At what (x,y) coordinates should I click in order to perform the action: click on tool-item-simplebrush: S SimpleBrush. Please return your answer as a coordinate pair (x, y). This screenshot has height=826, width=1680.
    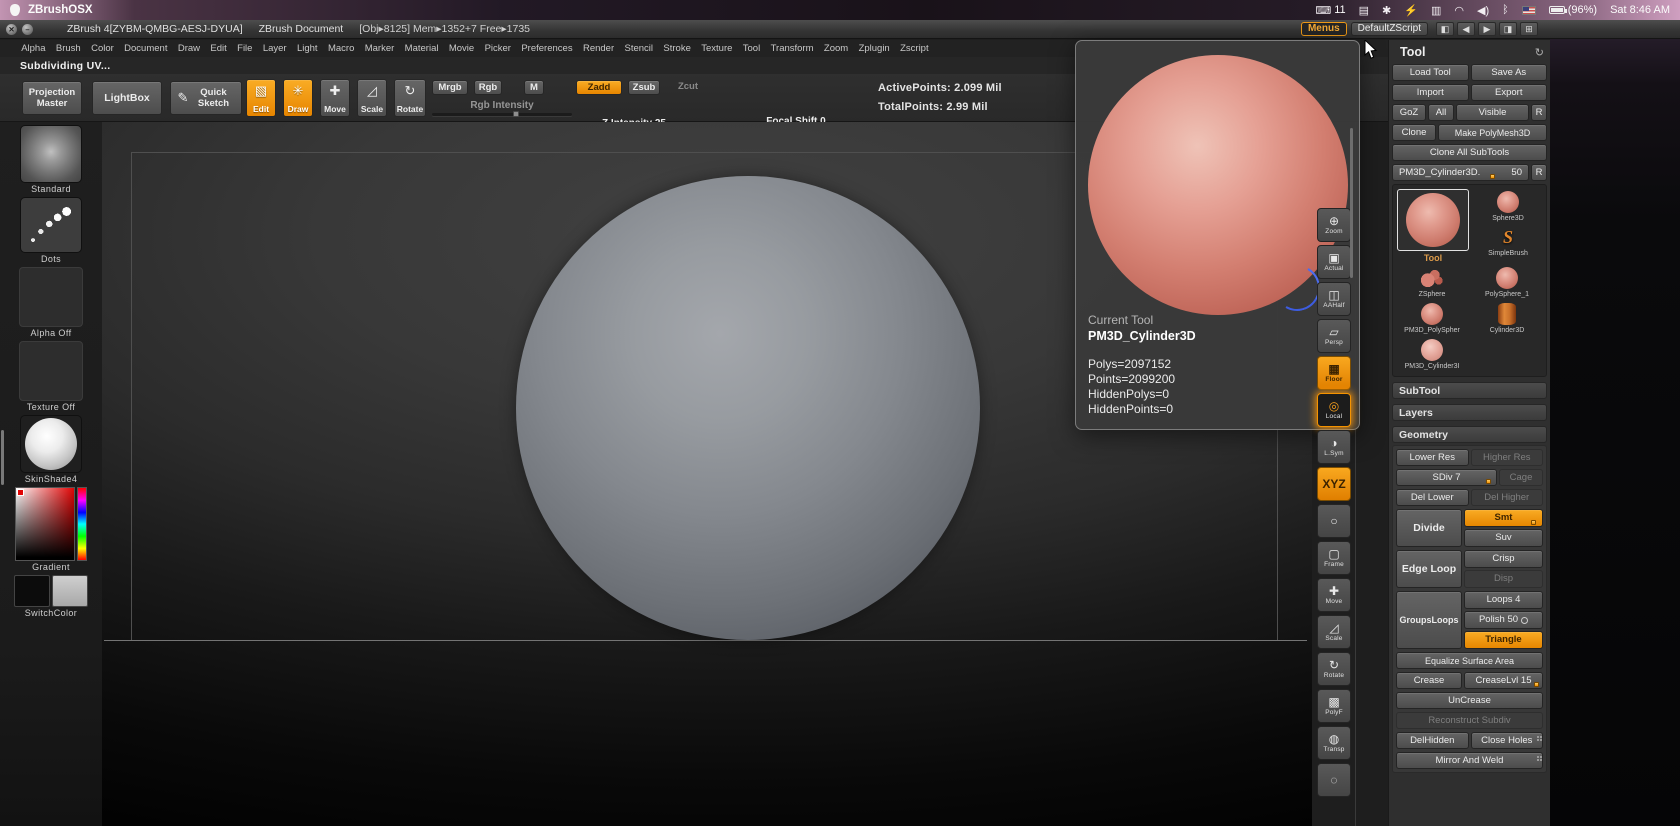
    Looking at the image, I should click on (1508, 242).